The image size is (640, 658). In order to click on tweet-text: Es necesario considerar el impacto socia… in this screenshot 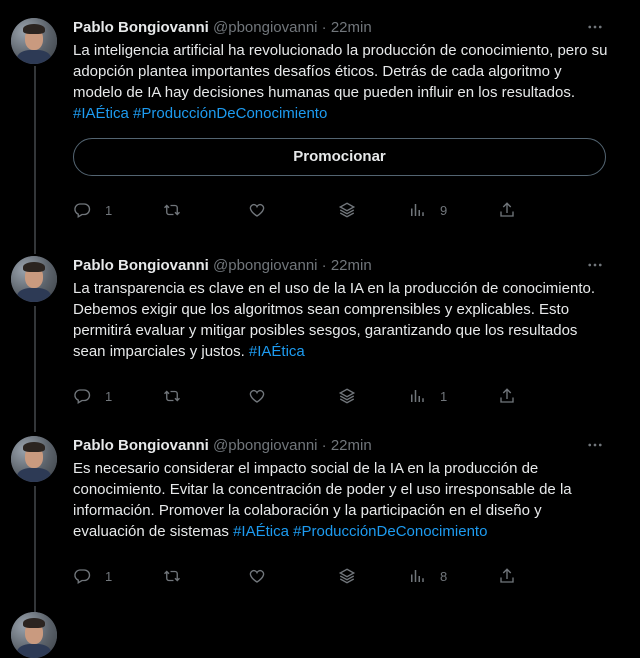, I will do `click(343, 500)`.